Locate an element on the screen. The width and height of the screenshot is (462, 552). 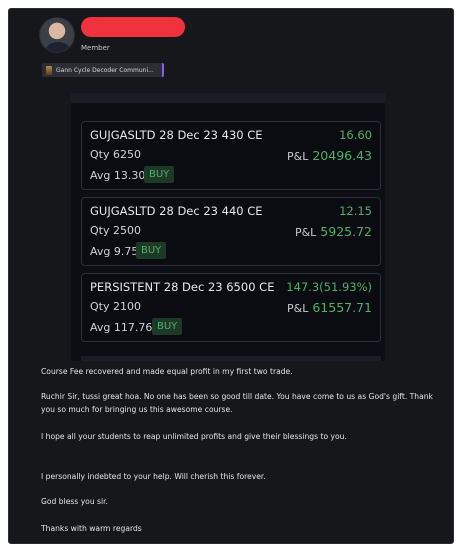
qty-value: 6250 is located at coordinates (126, 154).